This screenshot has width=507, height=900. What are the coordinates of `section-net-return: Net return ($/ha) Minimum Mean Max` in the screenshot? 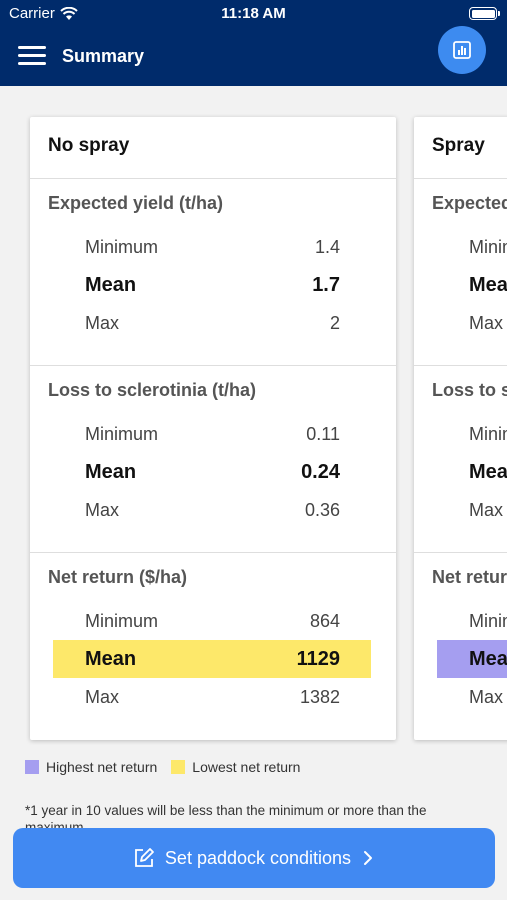 It's located at (460, 646).